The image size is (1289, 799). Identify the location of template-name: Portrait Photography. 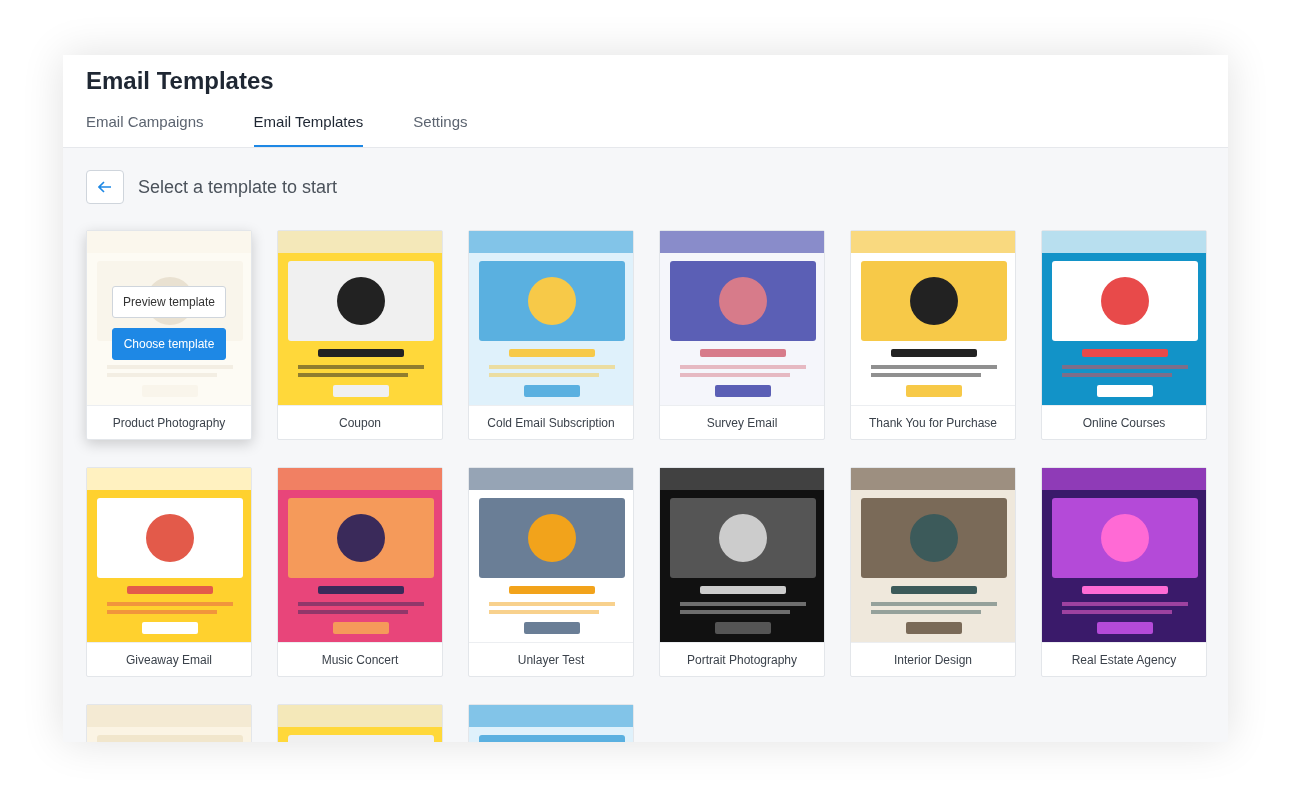
(742, 659).